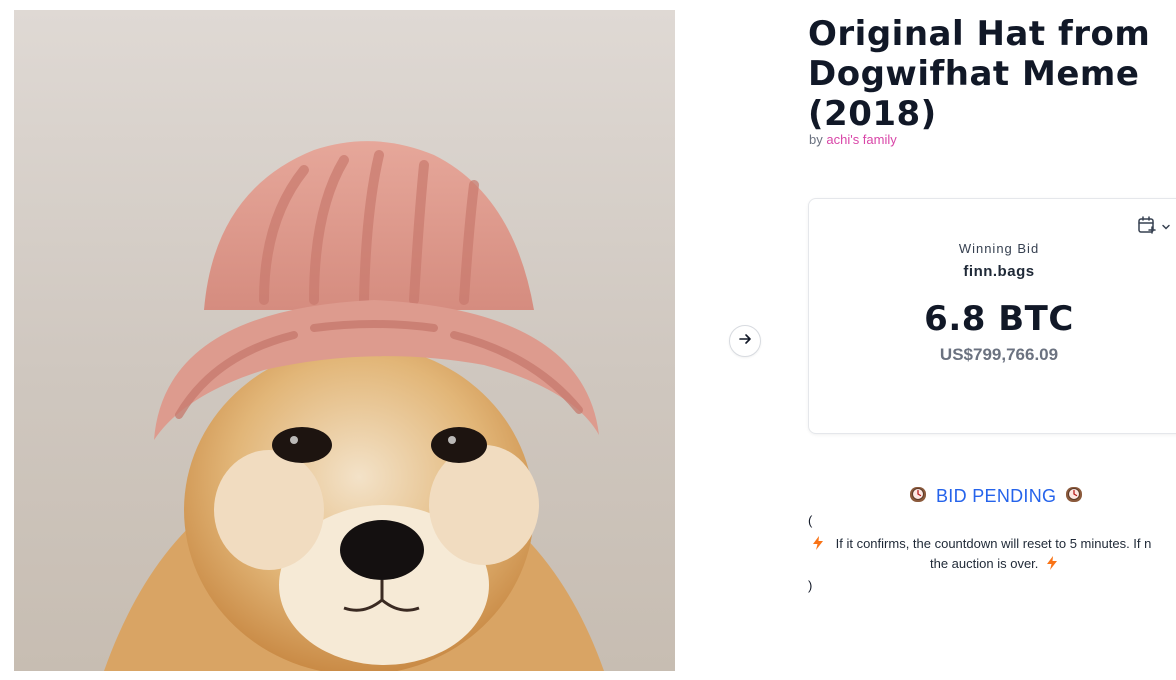 Image resolution: width=1176 pixels, height=680 pixels. I want to click on calendar-plus-icon, so click(1147, 227).